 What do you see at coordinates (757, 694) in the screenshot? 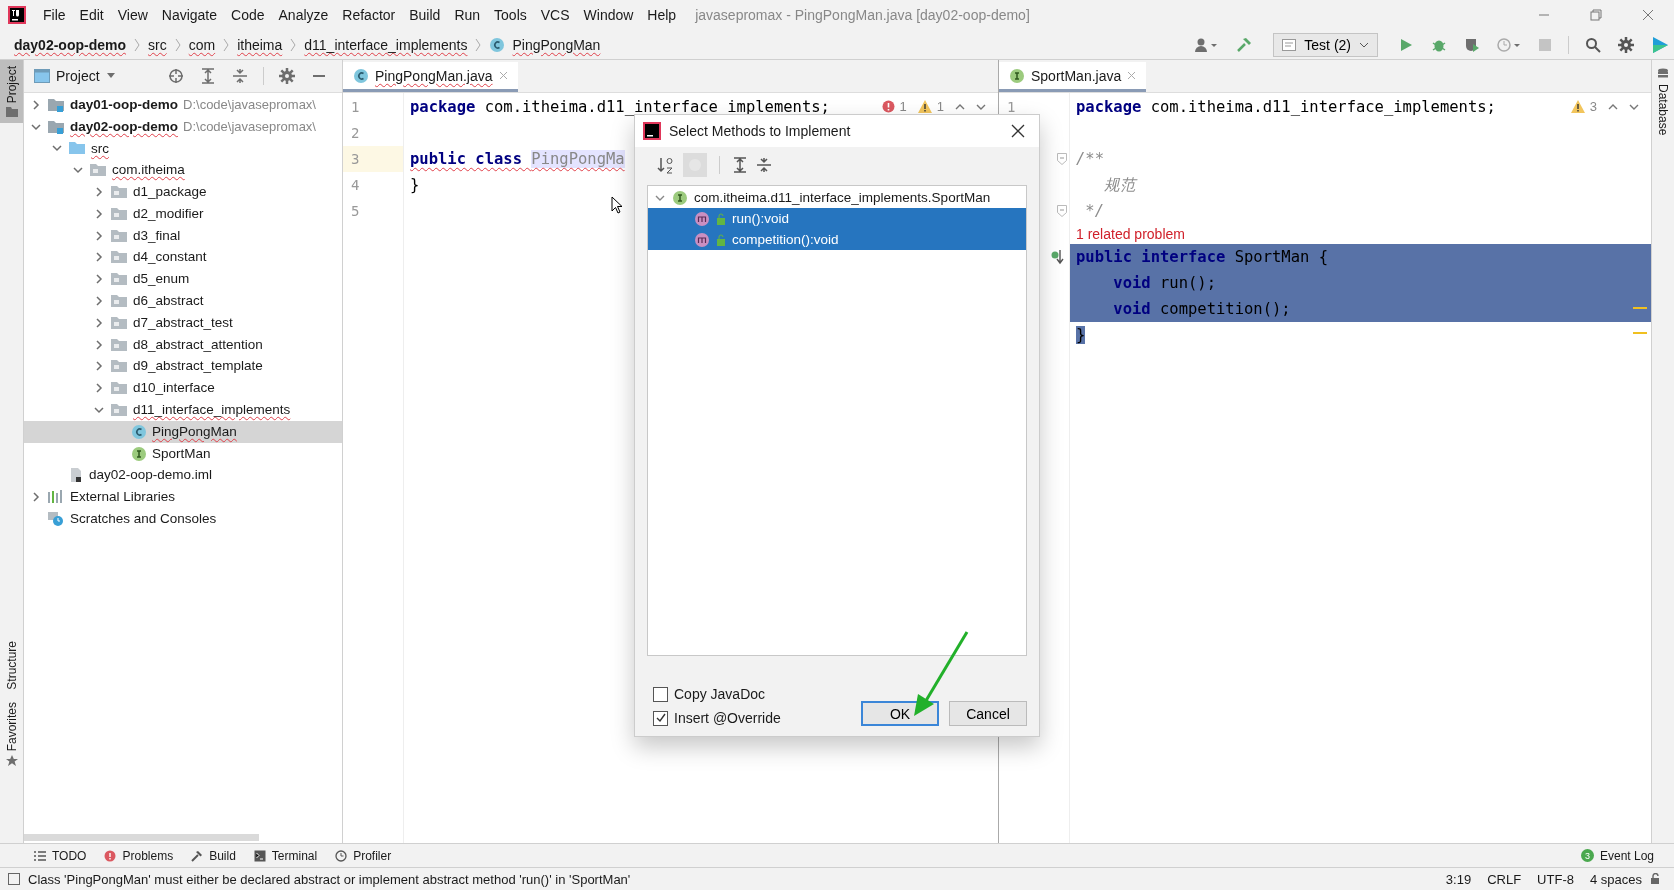
I see `checkbox: Copy JavaDoc` at bounding box center [757, 694].